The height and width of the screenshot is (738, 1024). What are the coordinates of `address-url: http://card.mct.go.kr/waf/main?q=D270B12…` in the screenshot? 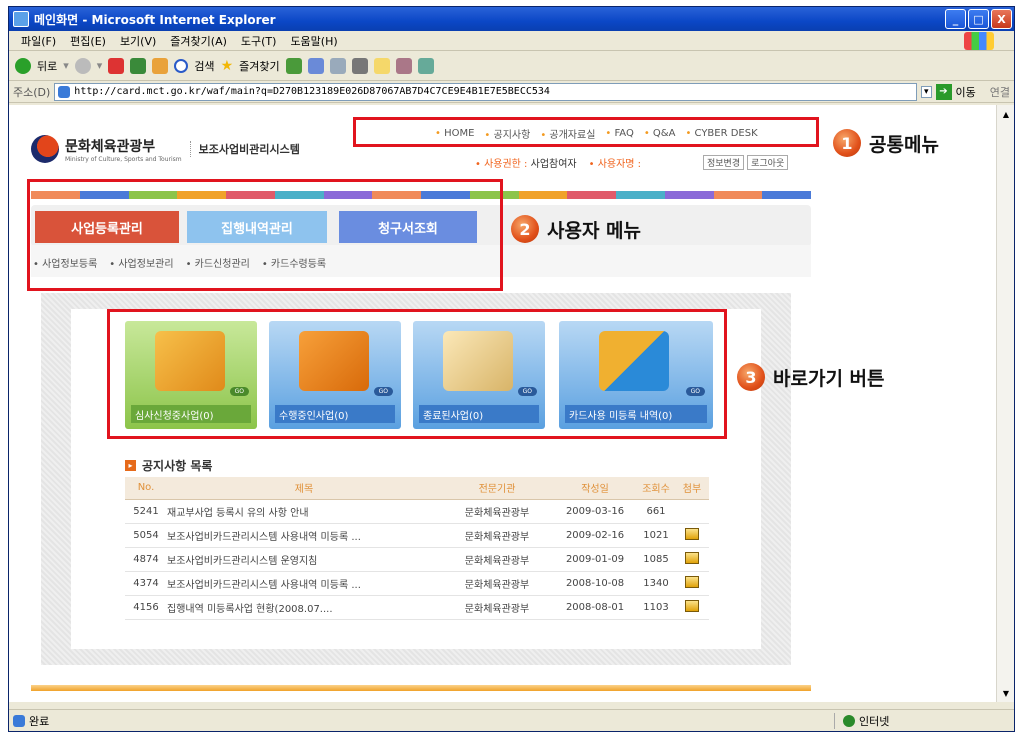 It's located at (312, 91).